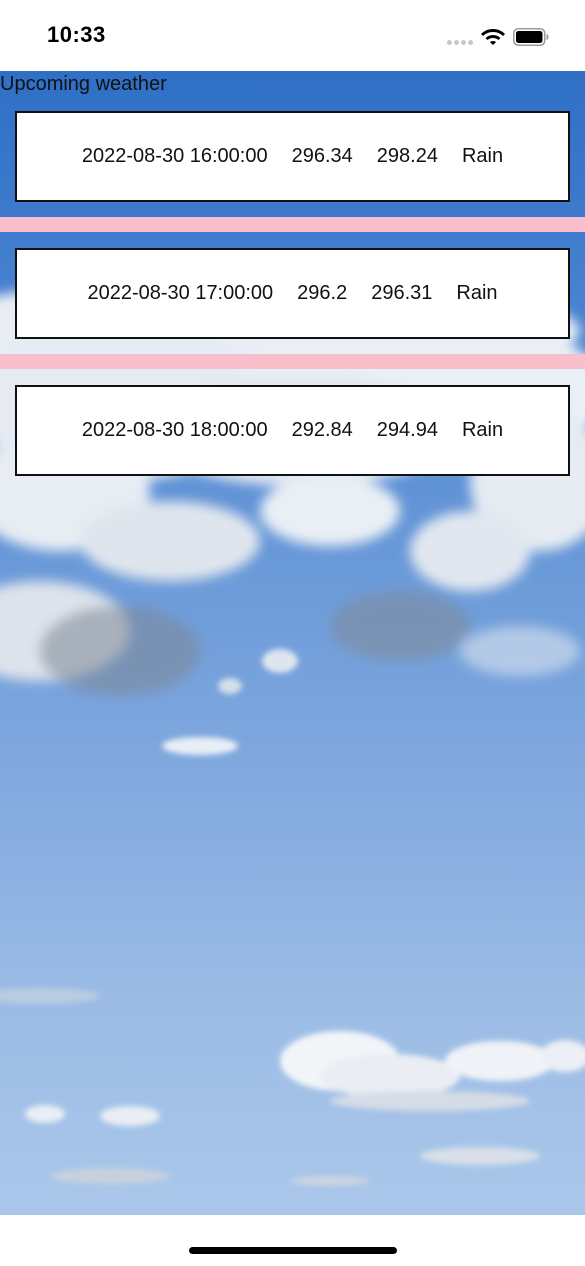 This screenshot has height=1266, width=585. Describe the element at coordinates (76, 34) in the screenshot. I see `status-time: 10:33` at that location.